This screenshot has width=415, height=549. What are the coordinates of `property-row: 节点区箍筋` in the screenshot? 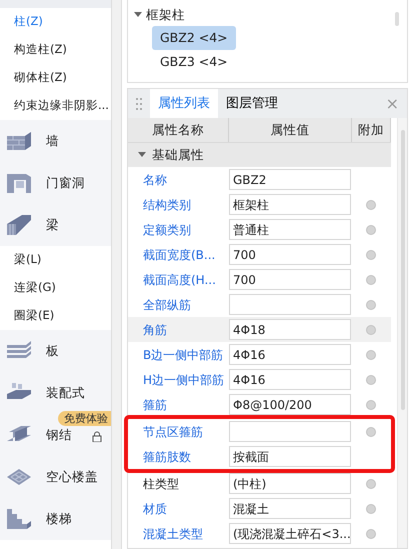 It's located at (259, 431).